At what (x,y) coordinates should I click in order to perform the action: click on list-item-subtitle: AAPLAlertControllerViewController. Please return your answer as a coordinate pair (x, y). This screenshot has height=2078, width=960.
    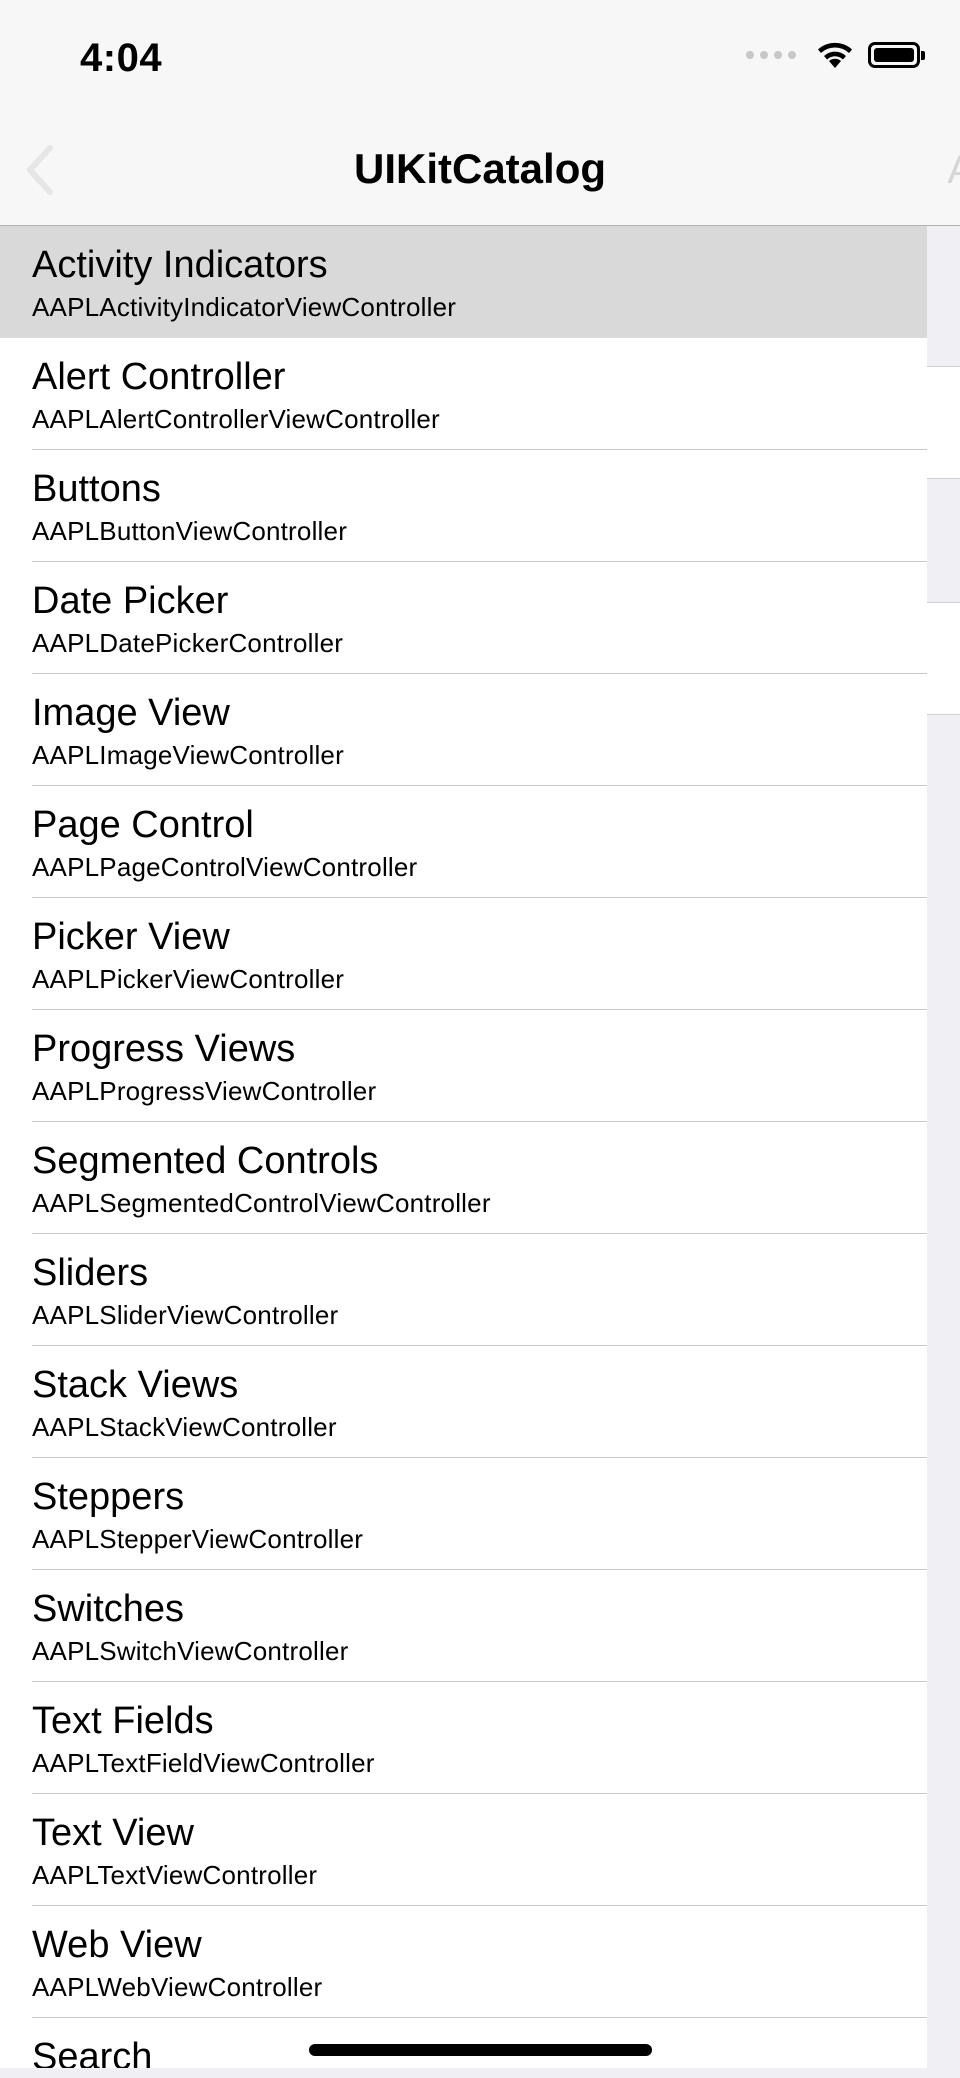
    Looking at the image, I should click on (236, 419).